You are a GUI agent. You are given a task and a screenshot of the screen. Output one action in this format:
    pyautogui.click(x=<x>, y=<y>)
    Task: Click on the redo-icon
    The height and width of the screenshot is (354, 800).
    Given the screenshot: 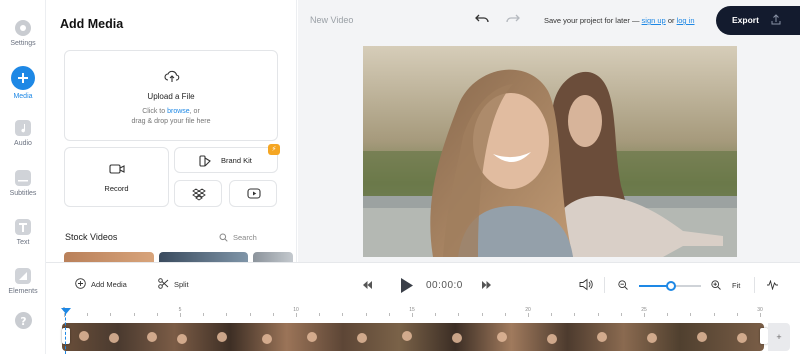 What is the action you would take?
    pyautogui.click(x=513, y=19)
    